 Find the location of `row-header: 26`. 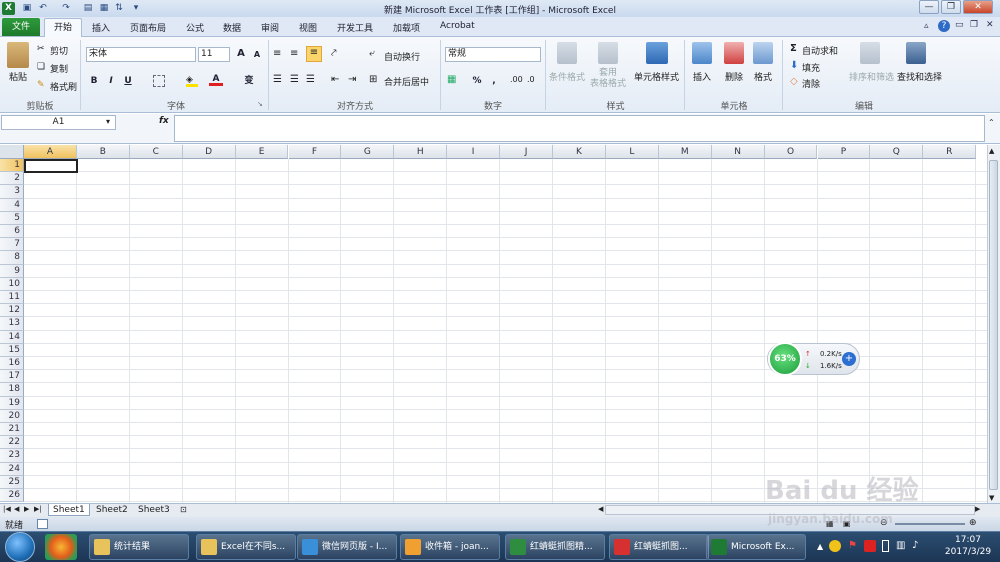

row-header: 26 is located at coordinates (12, 496).